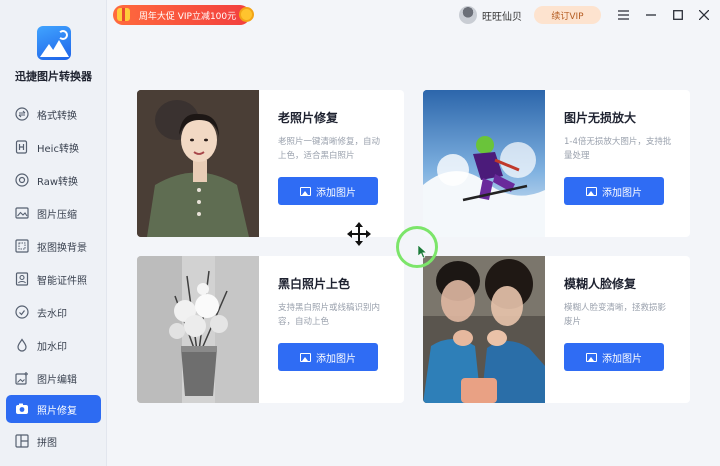 Image resolution: width=720 pixels, height=466 pixels. Describe the element at coordinates (556, 329) in the screenshot. I see `card-blurry-face-repair: 模糊人脸修复 模糊人脸变清晰，拯救损影废片 添加图片` at that location.